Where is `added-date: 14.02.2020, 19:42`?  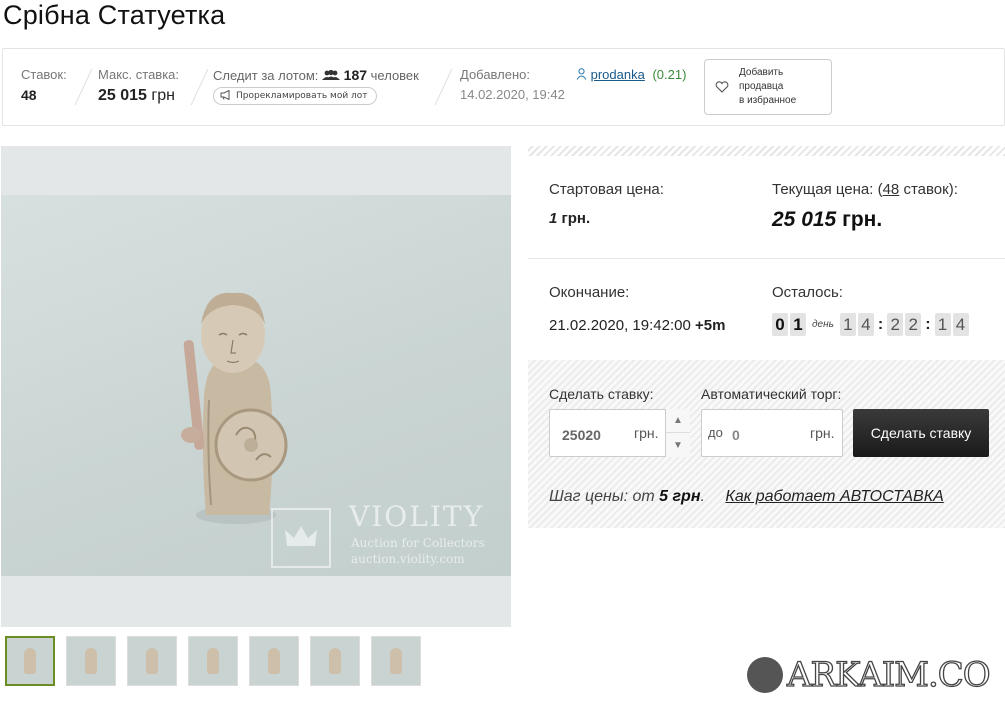
added-date: 14.02.2020, 19:42 is located at coordinates (512, 94).